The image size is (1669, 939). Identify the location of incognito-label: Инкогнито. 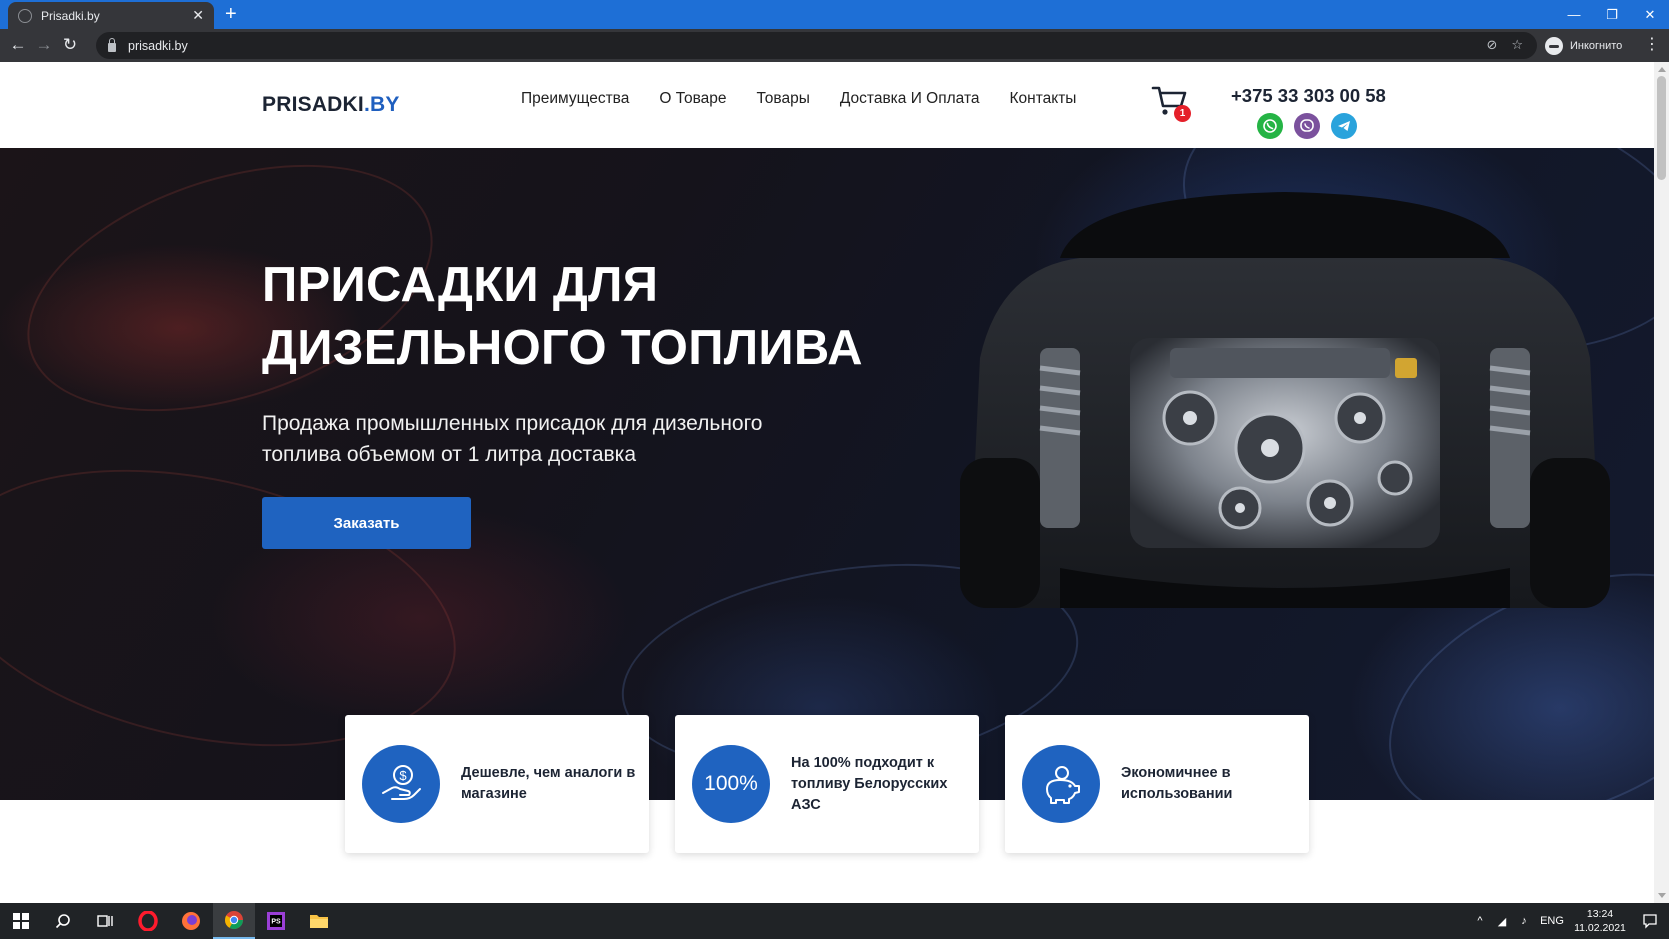
(1596, 45).